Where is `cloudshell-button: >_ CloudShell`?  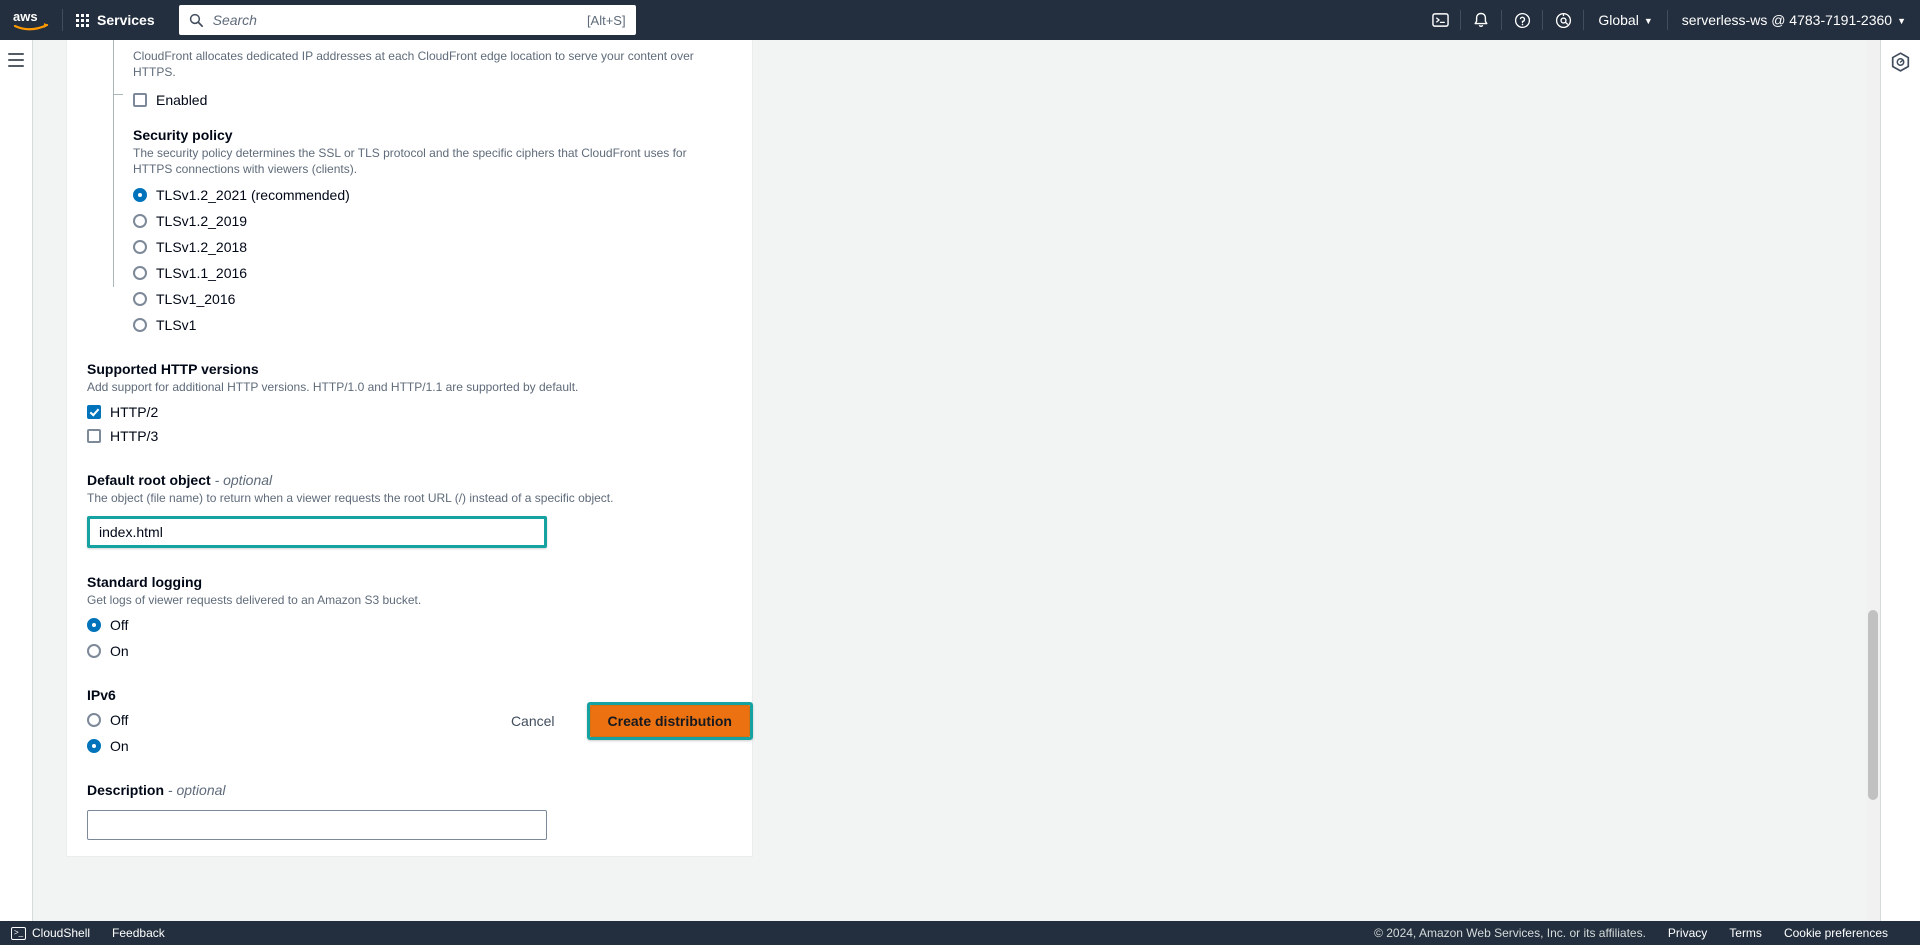
cloudshell-button: >_ CloudShell is located at coordinates (50, 933).